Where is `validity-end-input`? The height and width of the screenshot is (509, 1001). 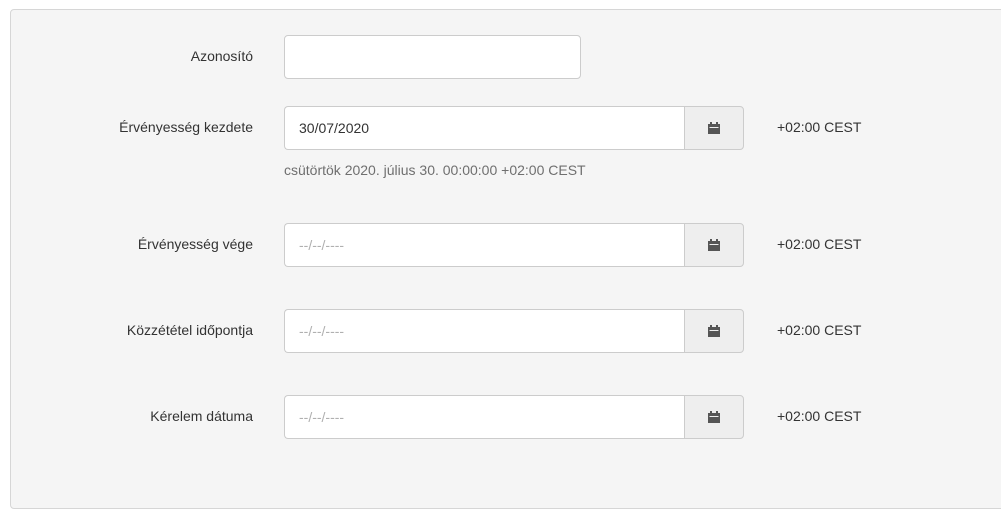
validity-end-input is located at coordinates (484, 245).